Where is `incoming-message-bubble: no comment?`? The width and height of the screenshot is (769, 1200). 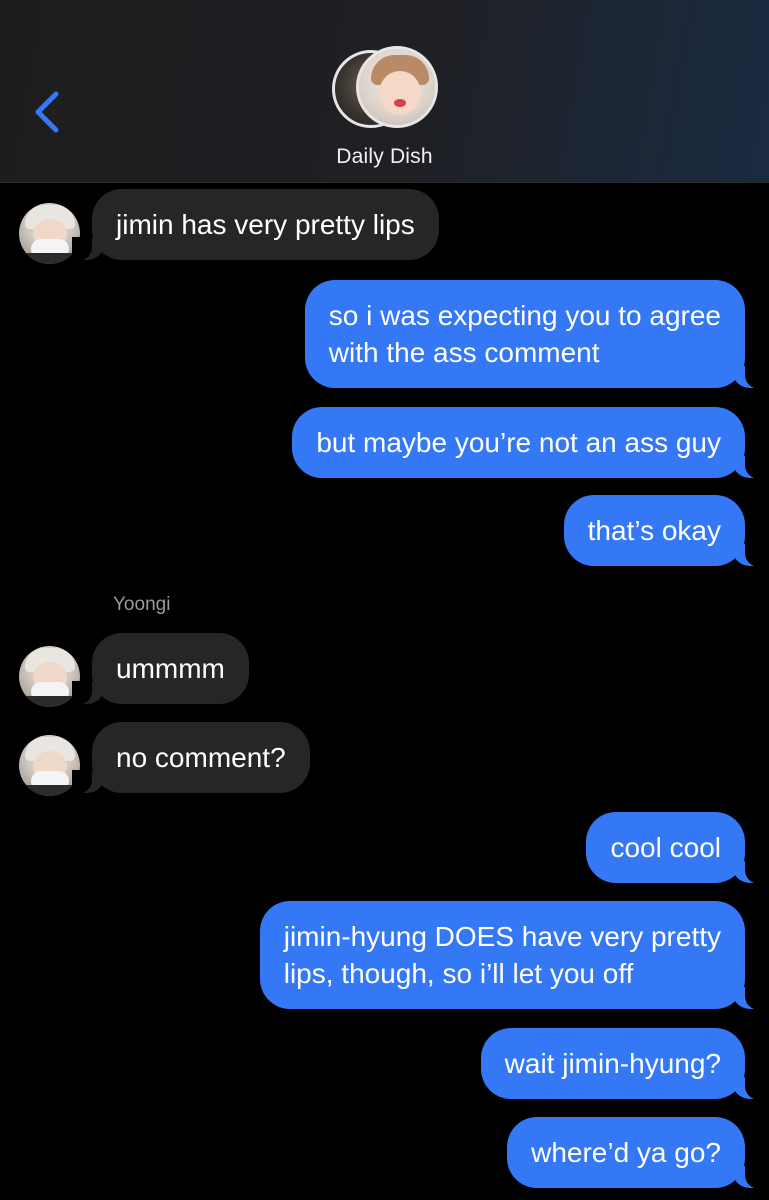 incoming-message-bubble: no comment? is located at coordinates (191, 758).